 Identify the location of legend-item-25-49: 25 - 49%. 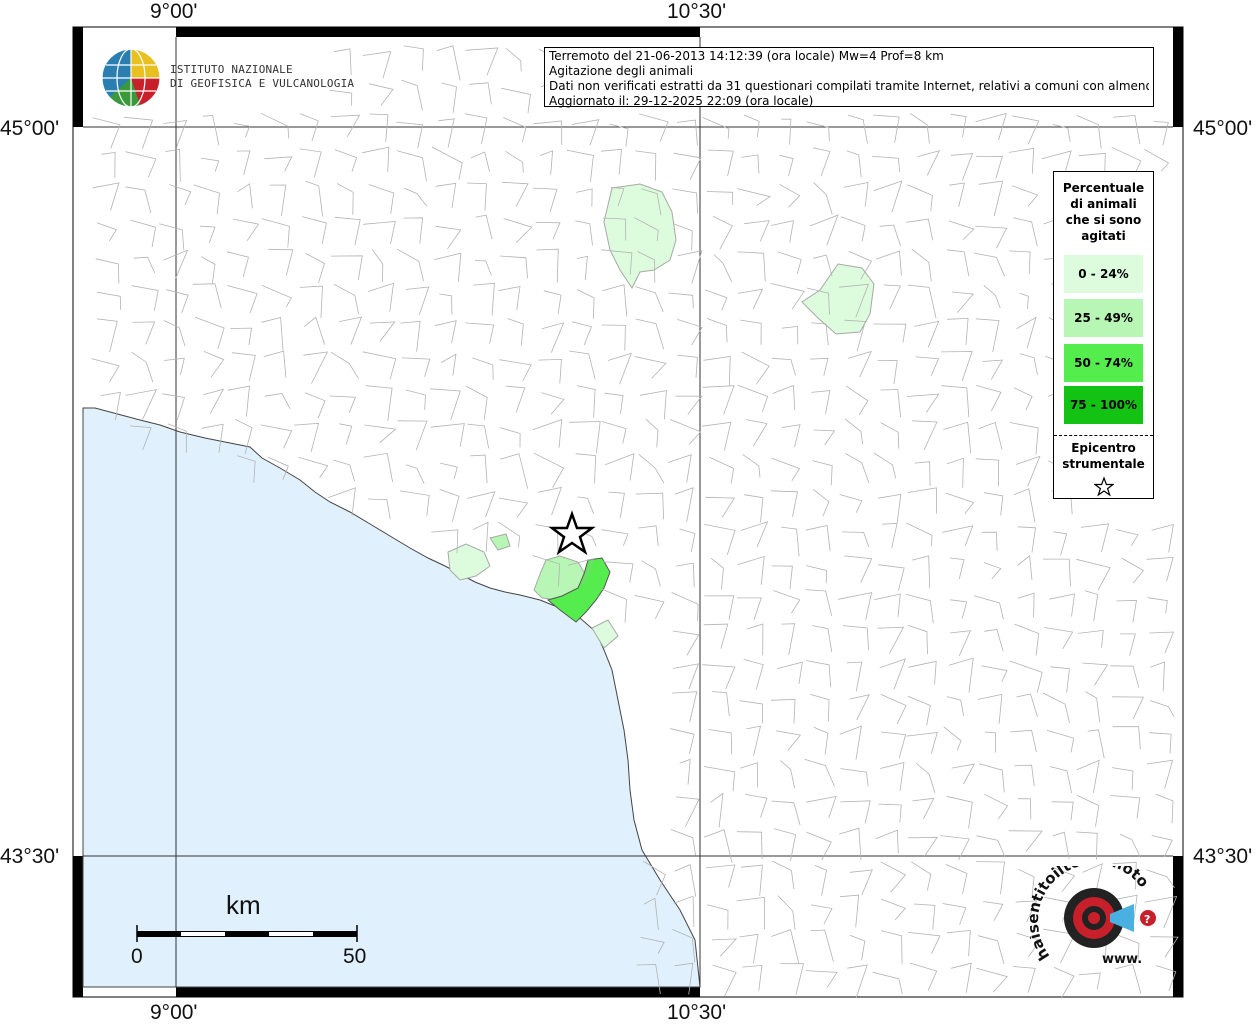
(1103, 318).